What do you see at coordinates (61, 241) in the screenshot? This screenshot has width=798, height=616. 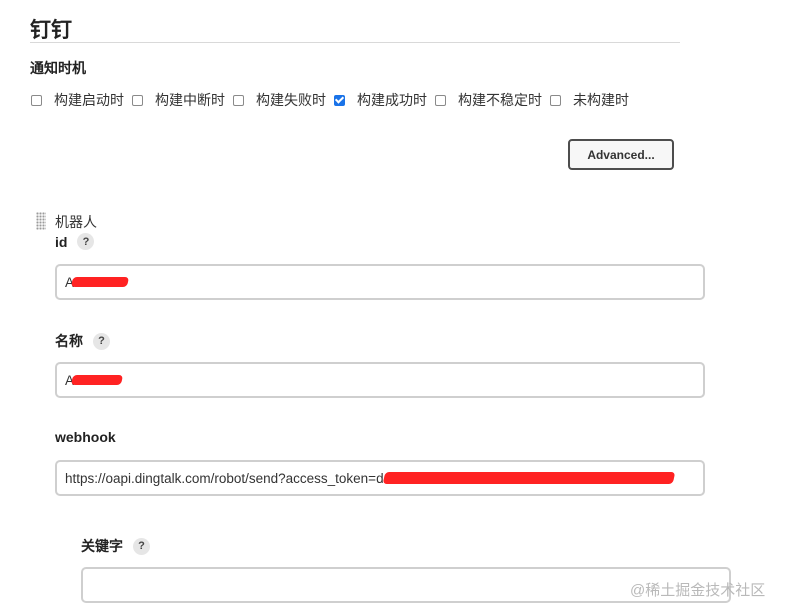 I see `id-label-text: id` at bounding box center [61, 241].